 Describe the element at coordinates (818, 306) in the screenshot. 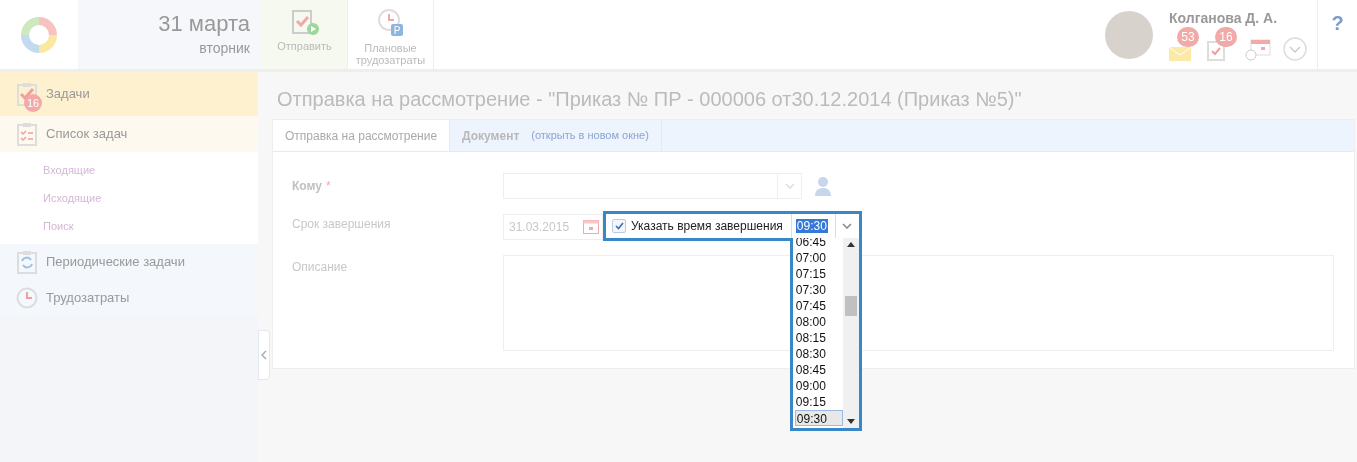

I see `time-option: 07:45` at that location.